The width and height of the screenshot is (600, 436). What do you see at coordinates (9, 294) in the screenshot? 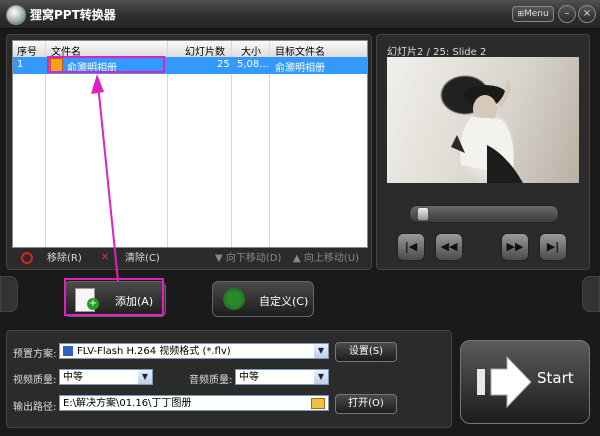
I see `left-side-tab` at bounding box center [9, 294].